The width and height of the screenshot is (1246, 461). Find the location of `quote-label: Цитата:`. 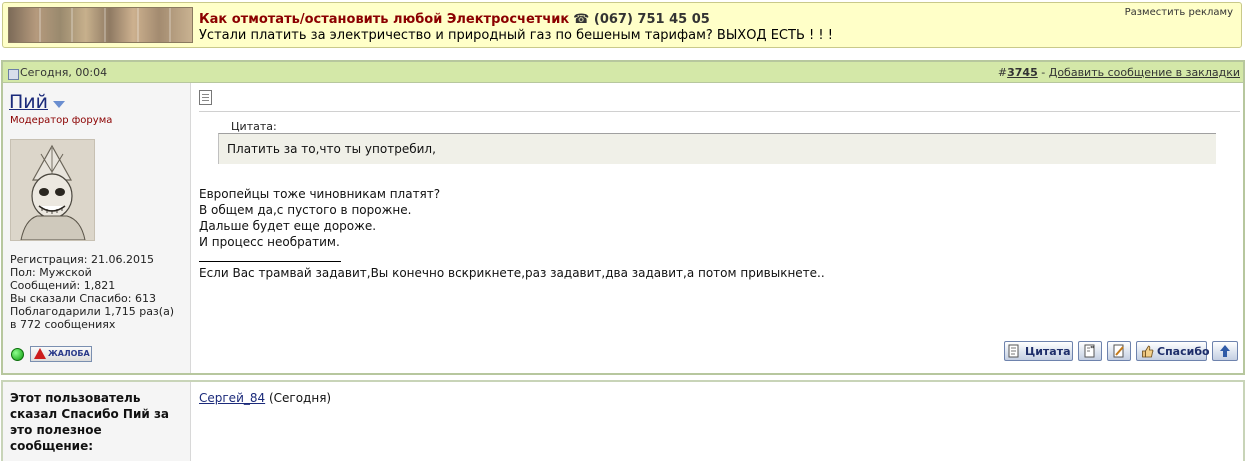

quote-label: Цитата: is located at coordinates (254, 126).